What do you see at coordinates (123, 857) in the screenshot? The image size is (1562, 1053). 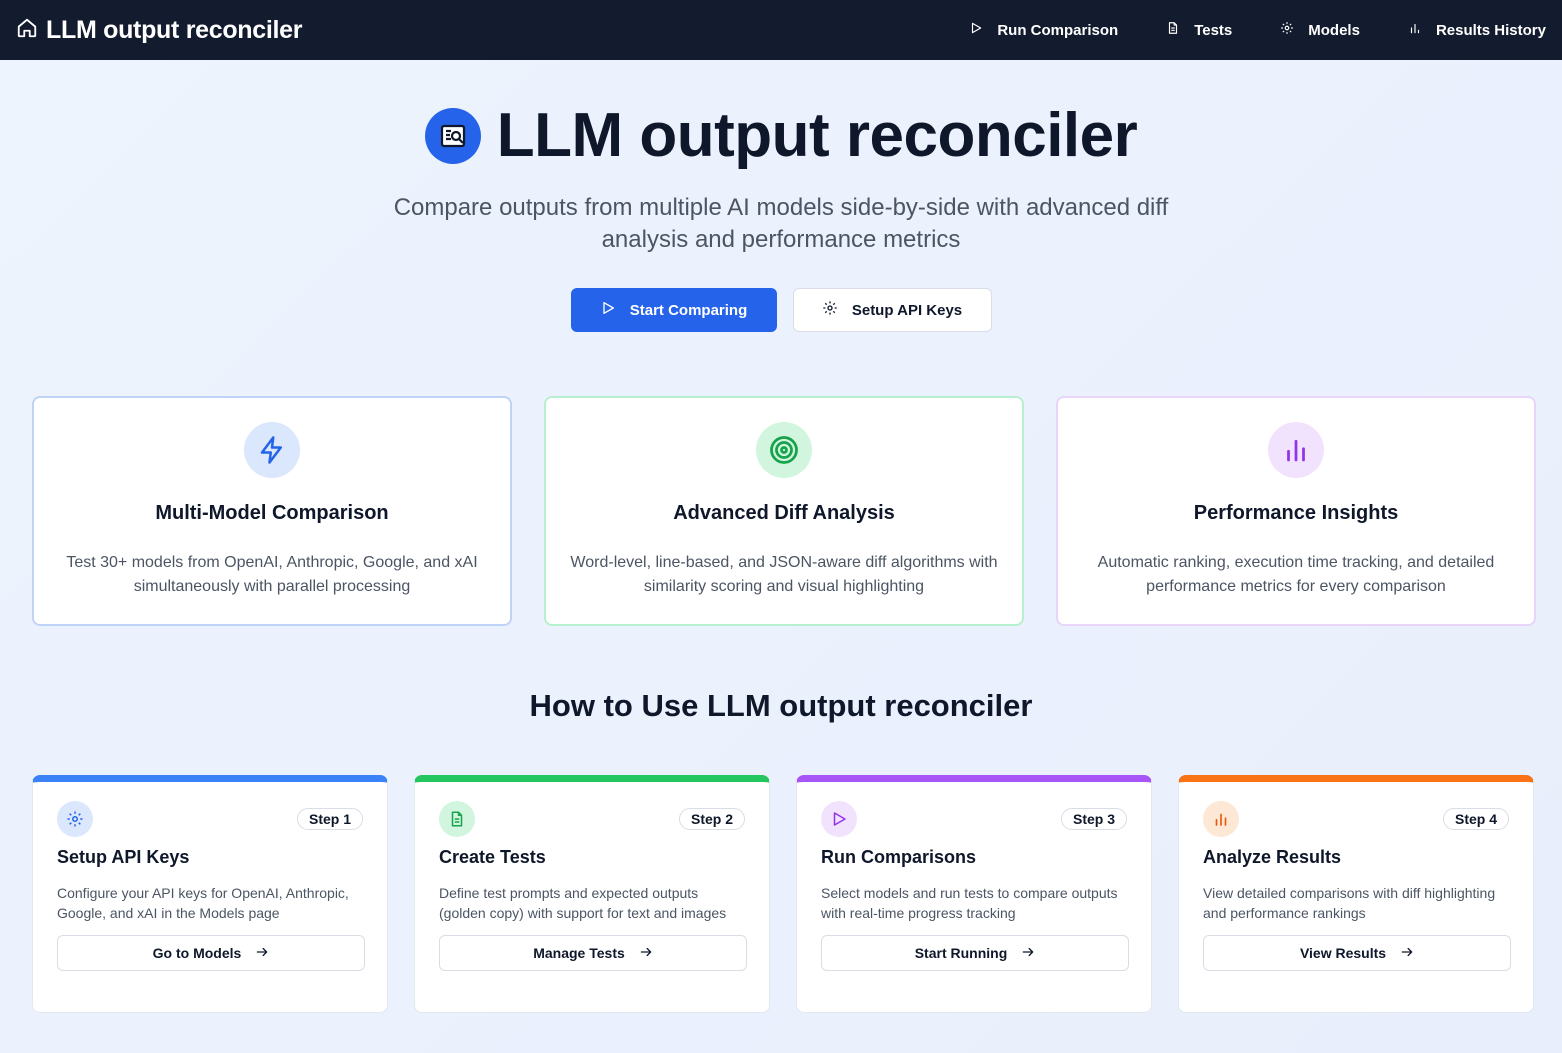 I see `step-title: Setup API Keys` at bounding box center [123, 857].